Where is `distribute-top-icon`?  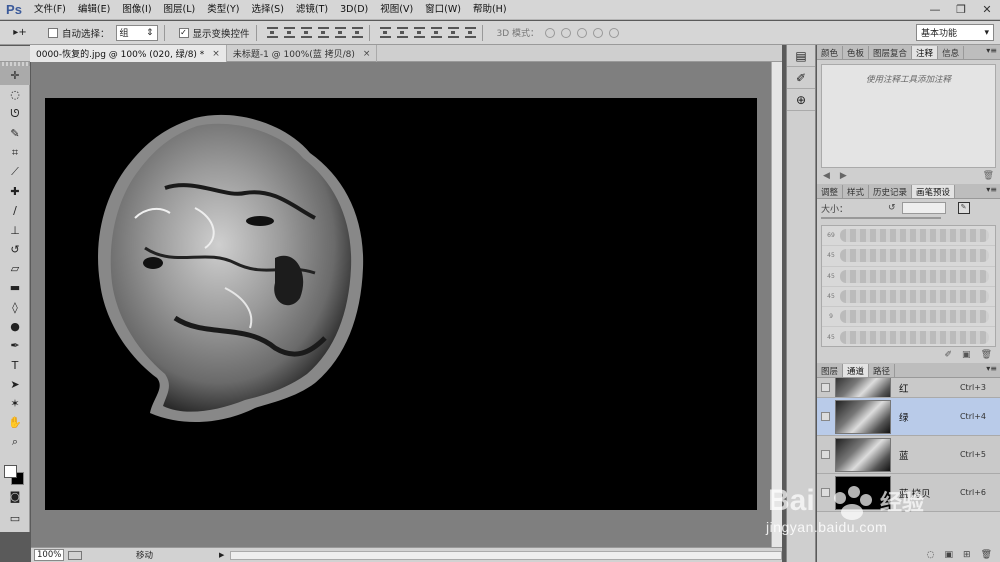
distribute-top-icon is located at coordinates (385, 32).